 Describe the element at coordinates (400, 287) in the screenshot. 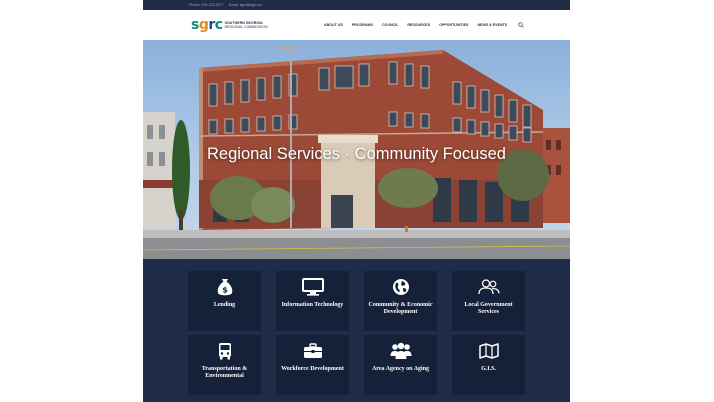

I see `globe-icon` at that location.